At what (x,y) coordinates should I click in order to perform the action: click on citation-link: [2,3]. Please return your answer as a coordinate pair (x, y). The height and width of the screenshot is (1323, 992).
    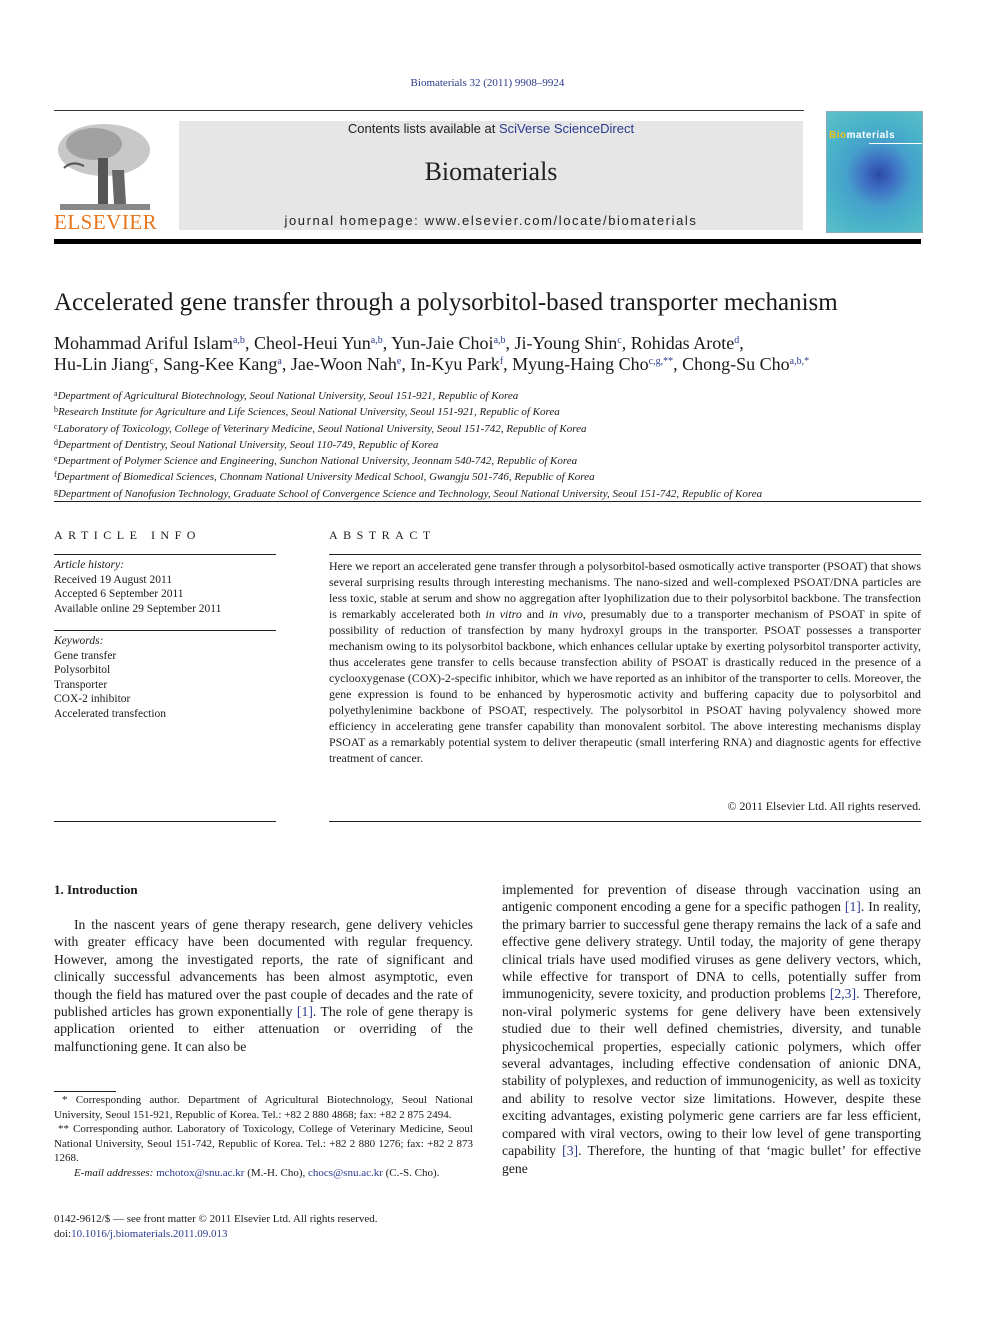
    Looking at the image, I should click on (843, 993).